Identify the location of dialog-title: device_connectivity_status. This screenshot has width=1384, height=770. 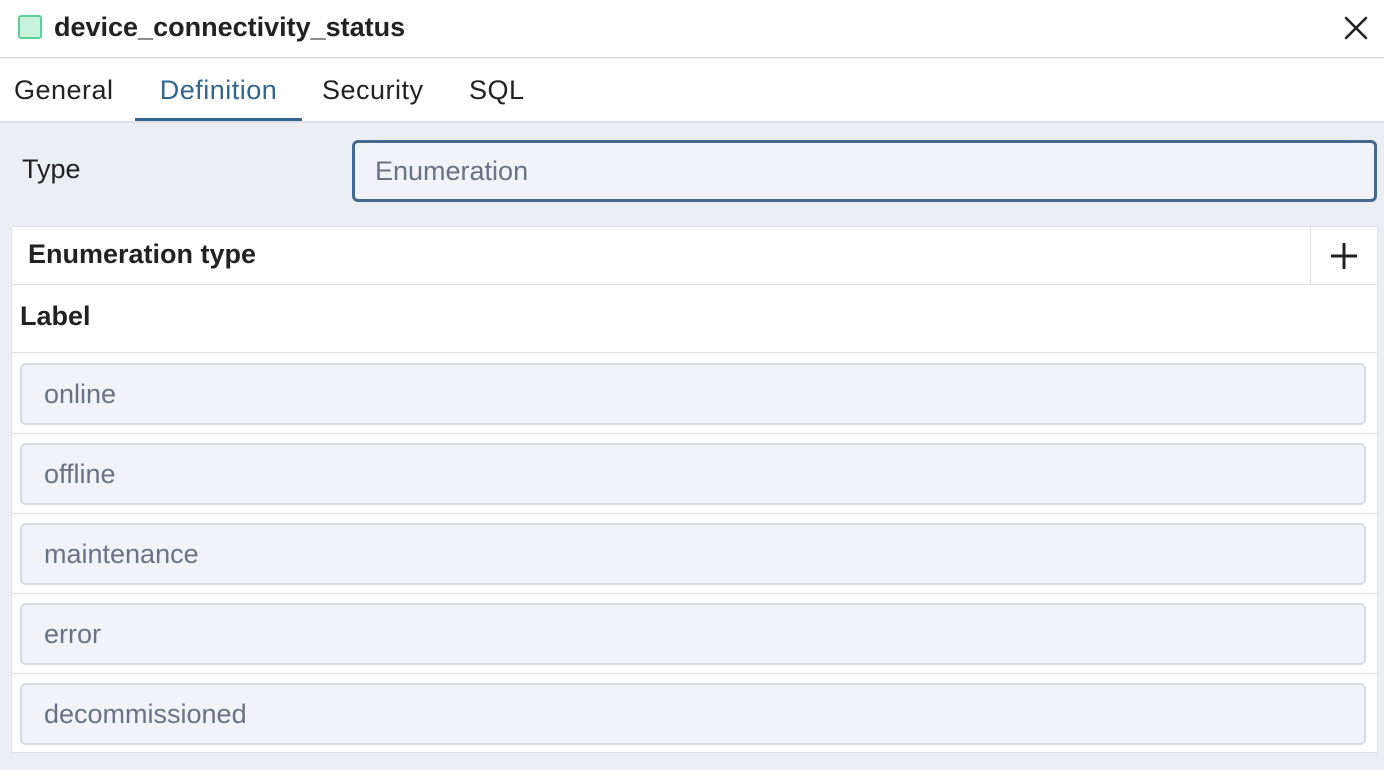
(230, 27).